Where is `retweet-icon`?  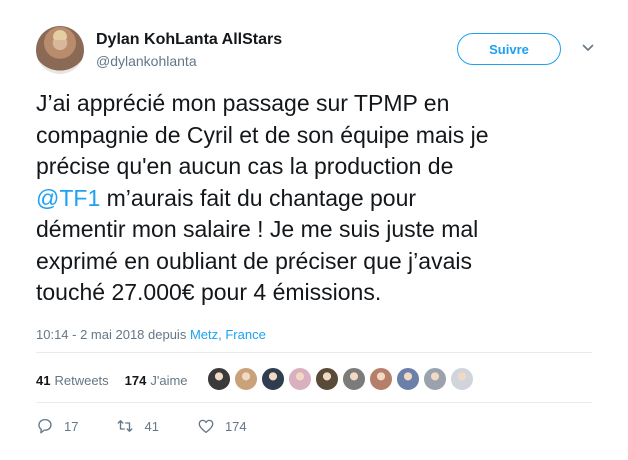
retweet-icon is located at coordinates (125, 426).